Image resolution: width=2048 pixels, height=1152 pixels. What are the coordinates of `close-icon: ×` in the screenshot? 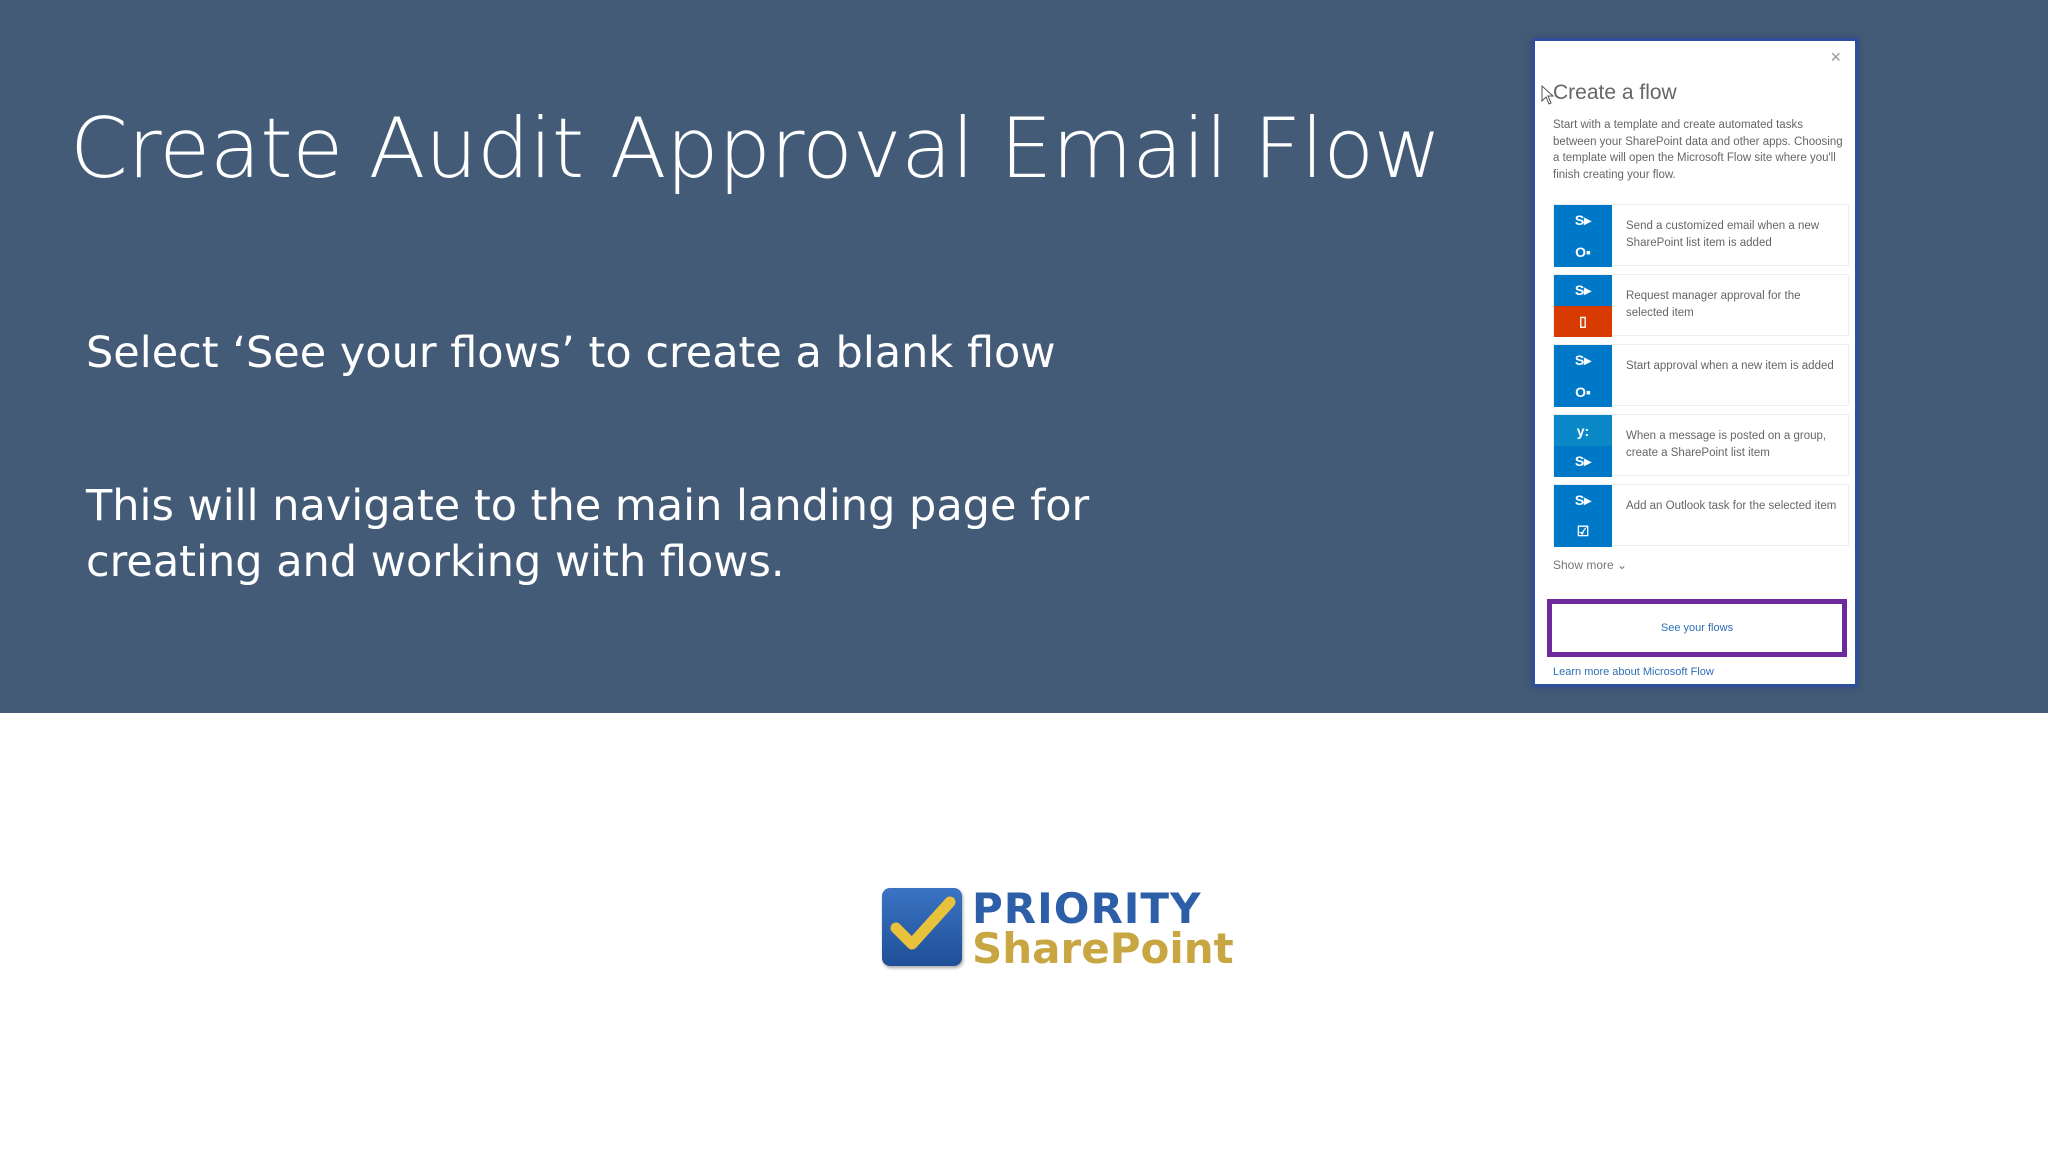 It's located at (1835, 57).